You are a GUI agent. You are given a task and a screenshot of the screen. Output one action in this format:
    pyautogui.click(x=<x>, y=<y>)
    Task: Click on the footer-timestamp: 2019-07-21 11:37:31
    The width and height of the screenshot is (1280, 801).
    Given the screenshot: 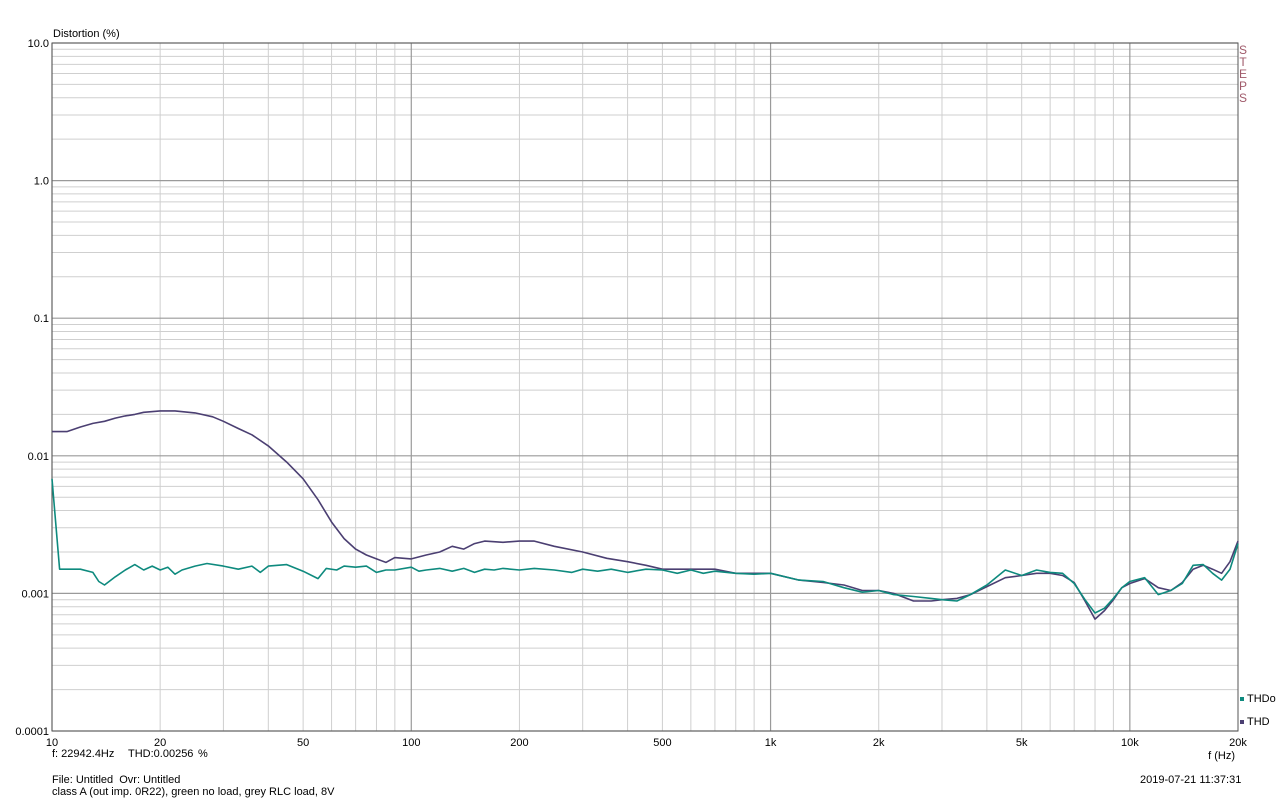 What is the action you would take?
    pyautogui.click(x=1191, y=780)
    